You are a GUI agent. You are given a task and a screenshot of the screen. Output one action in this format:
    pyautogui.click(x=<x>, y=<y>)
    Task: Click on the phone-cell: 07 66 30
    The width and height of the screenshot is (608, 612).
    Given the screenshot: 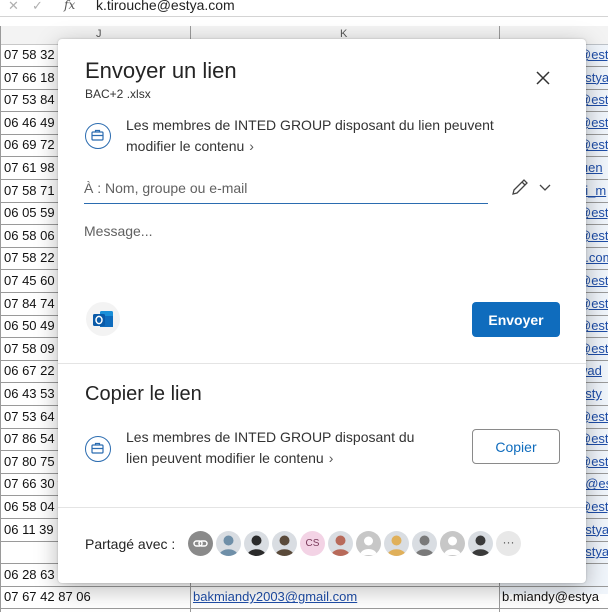 What is the action you would take?
    pyautogui.click(x=29, y=483)
    